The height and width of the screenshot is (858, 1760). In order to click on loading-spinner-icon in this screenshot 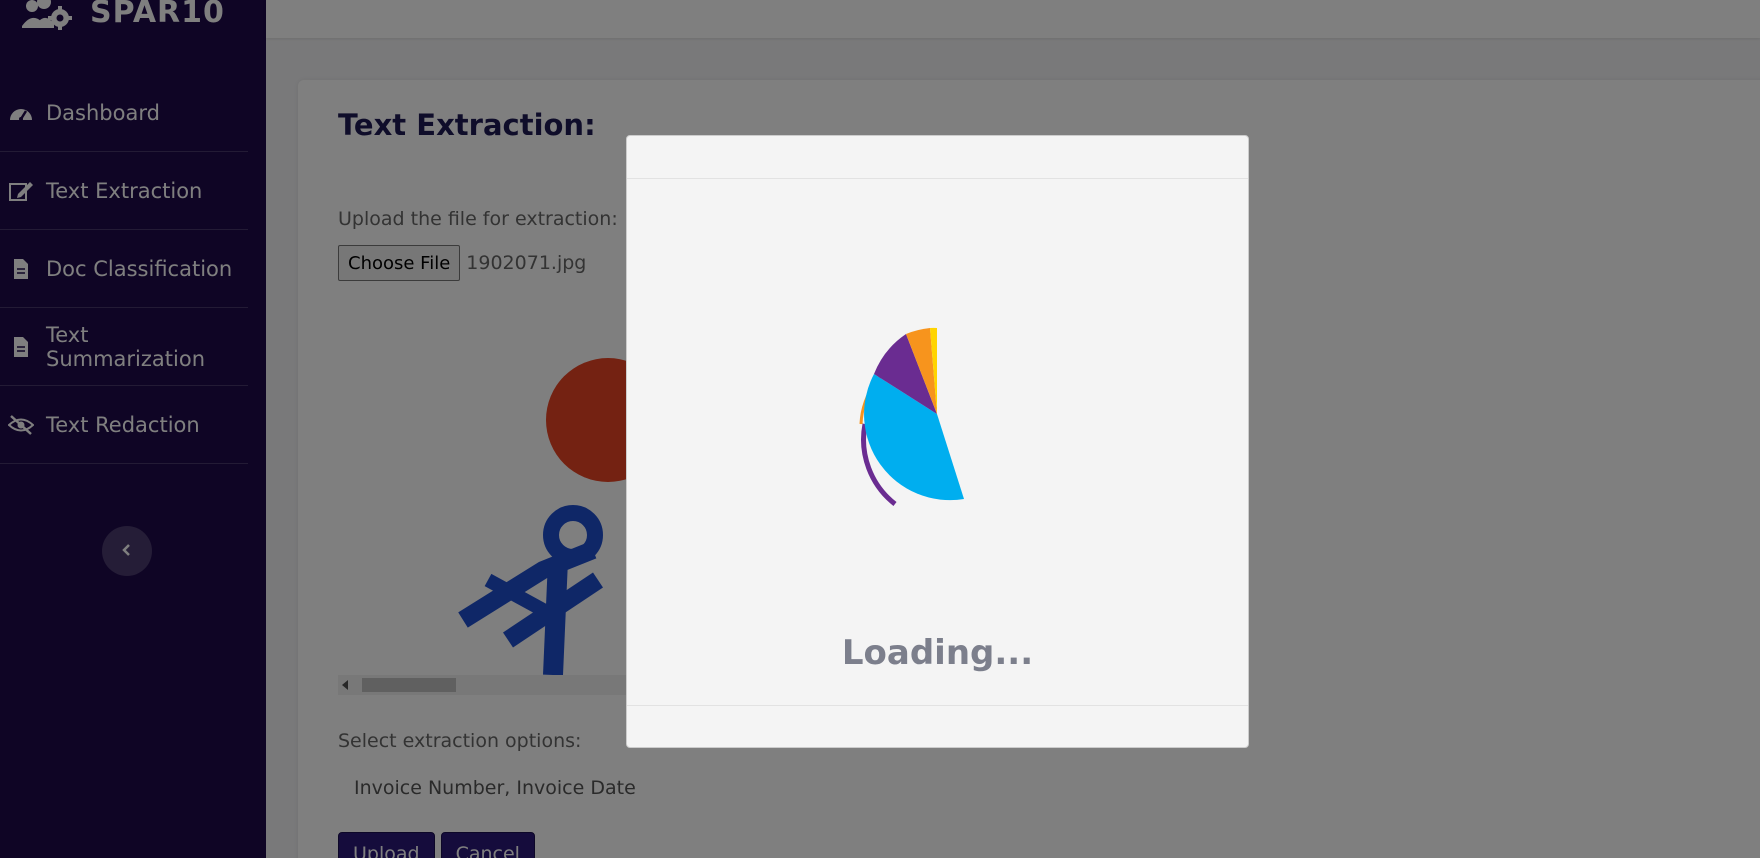, I will do `click(937, 414)`.